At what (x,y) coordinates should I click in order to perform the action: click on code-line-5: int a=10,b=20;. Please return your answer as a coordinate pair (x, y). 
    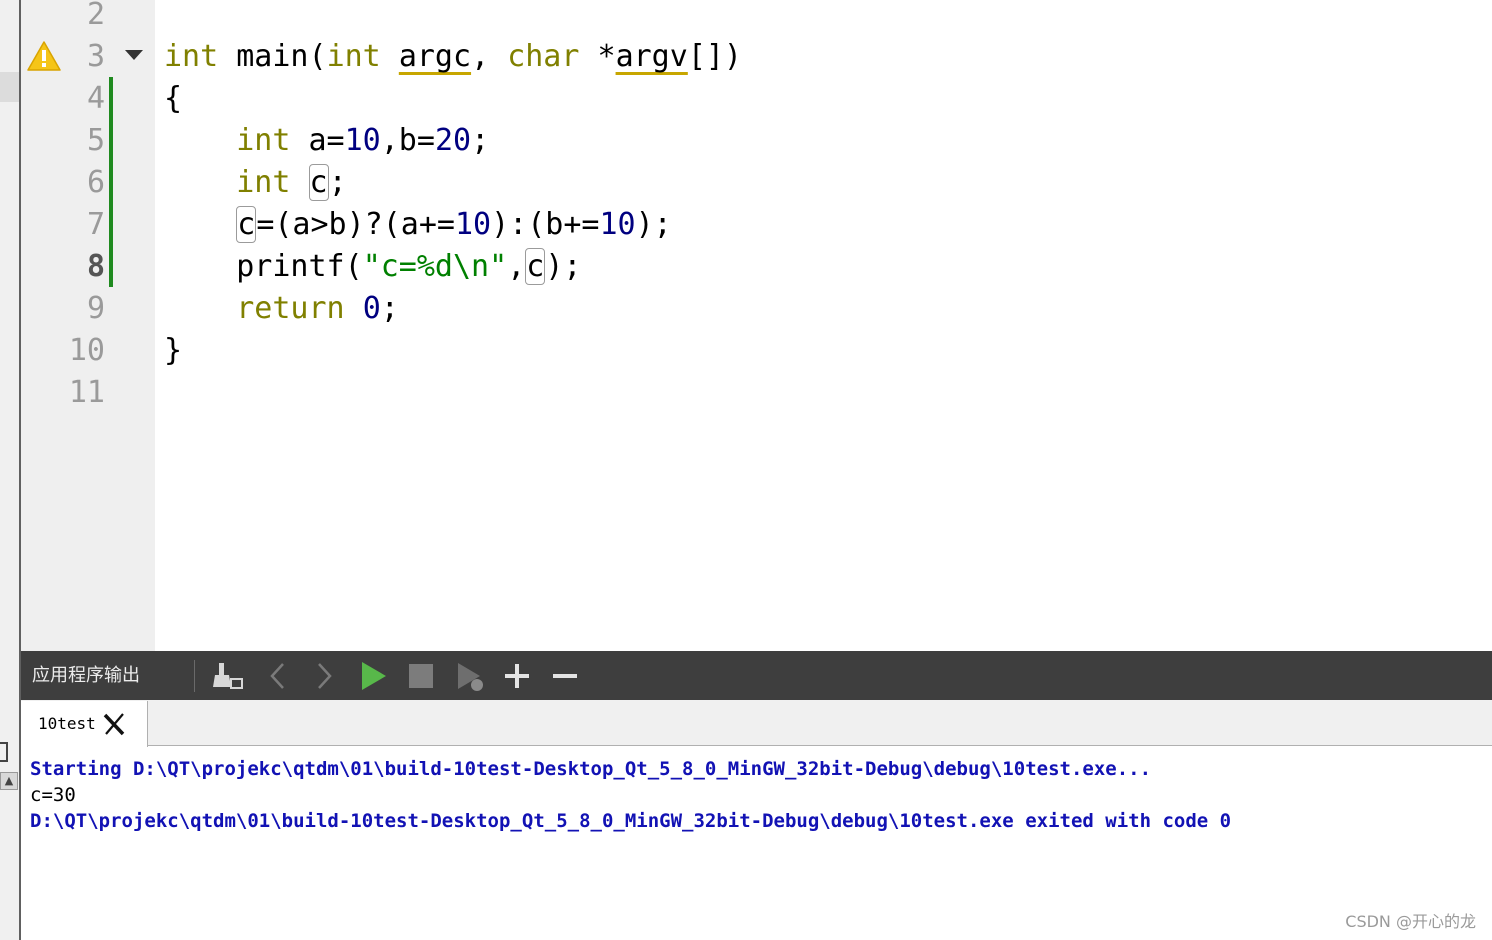
    Looking at the image, I should click on (326, 141).